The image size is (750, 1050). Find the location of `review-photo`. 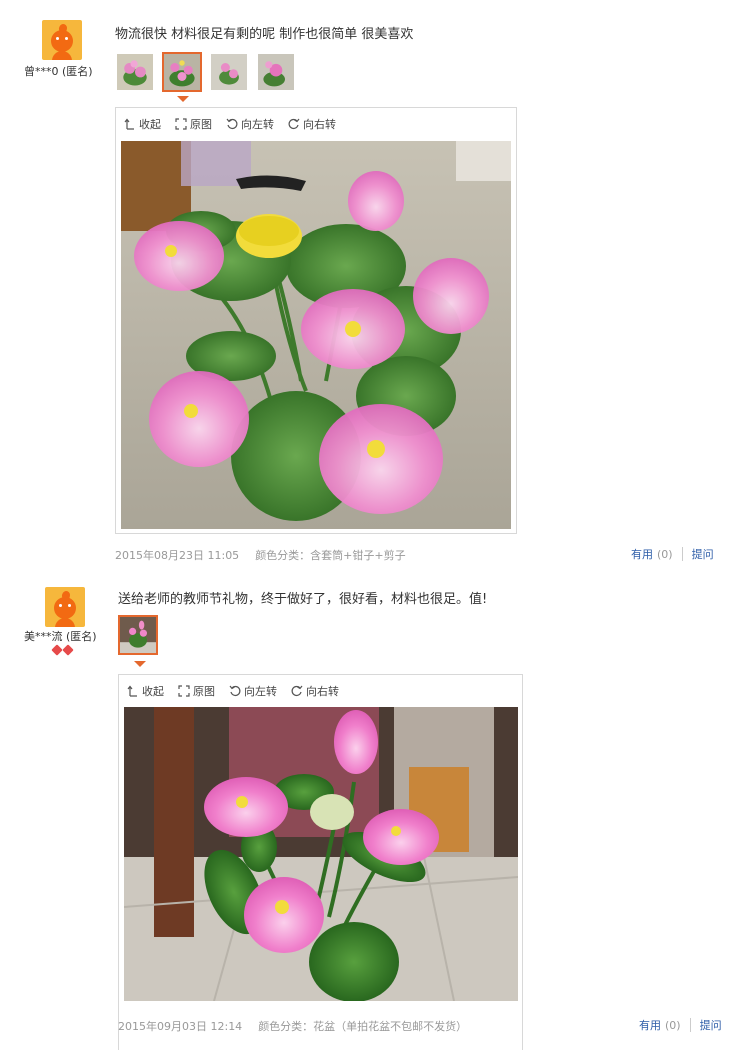

review-photo is located at coordinates (321, 854).